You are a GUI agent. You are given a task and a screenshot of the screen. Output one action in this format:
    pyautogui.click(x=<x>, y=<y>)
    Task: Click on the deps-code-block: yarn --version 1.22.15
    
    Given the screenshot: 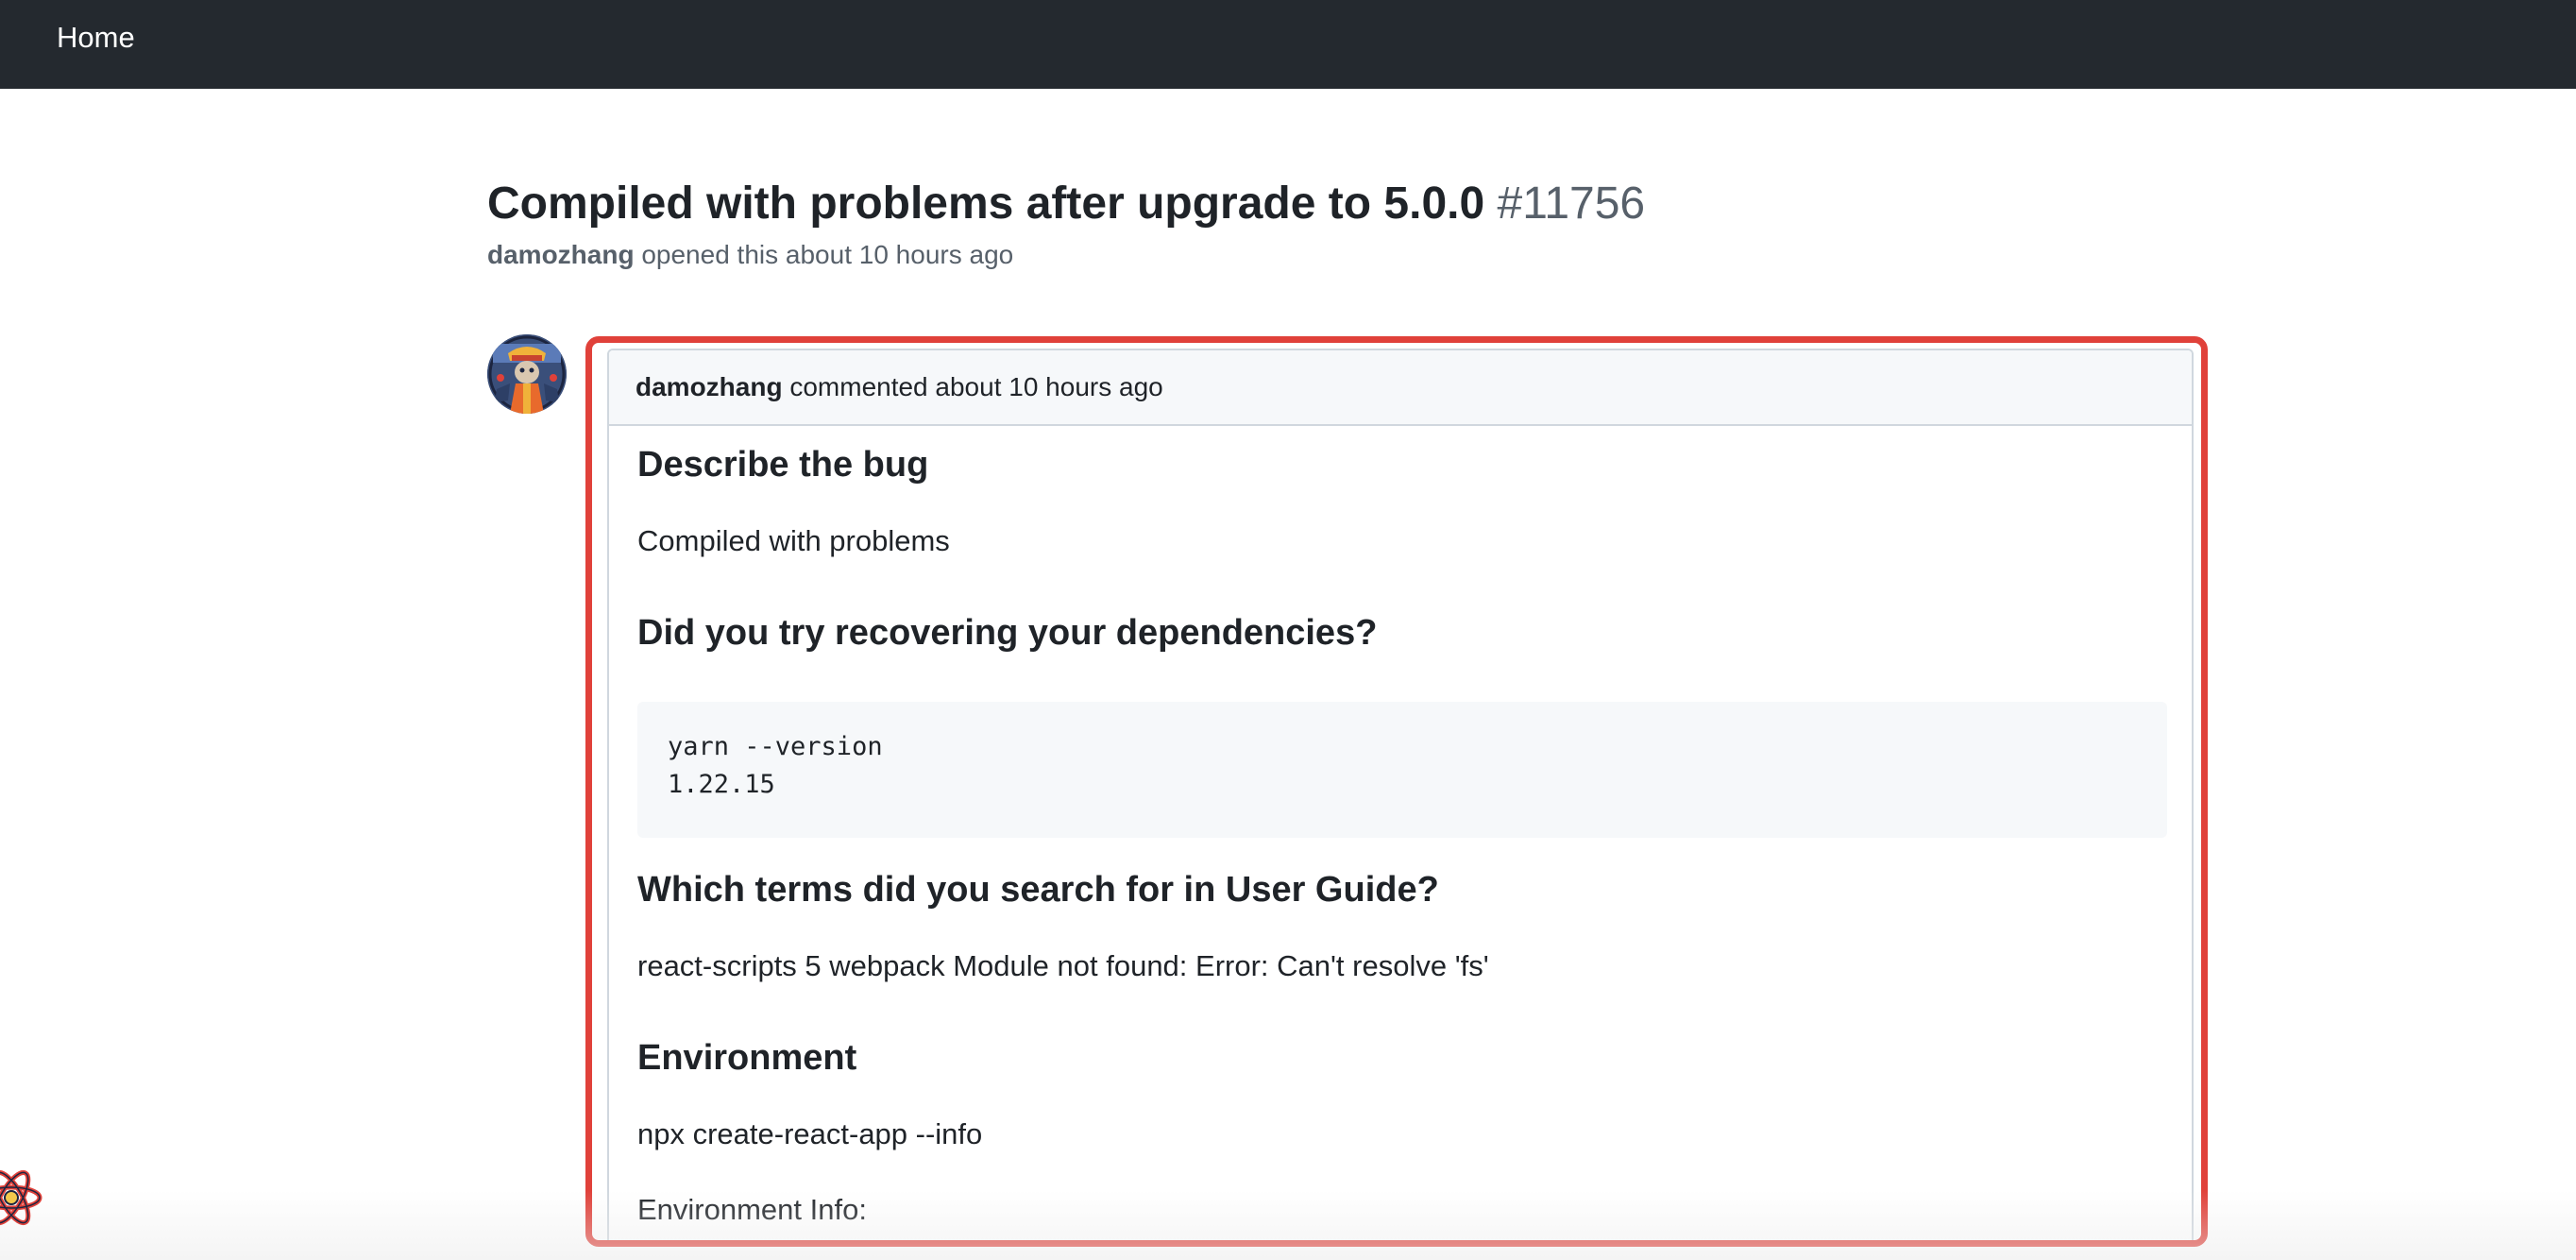 What is the action you would take?
    pyautogui.click(x=1402, y=770)
    